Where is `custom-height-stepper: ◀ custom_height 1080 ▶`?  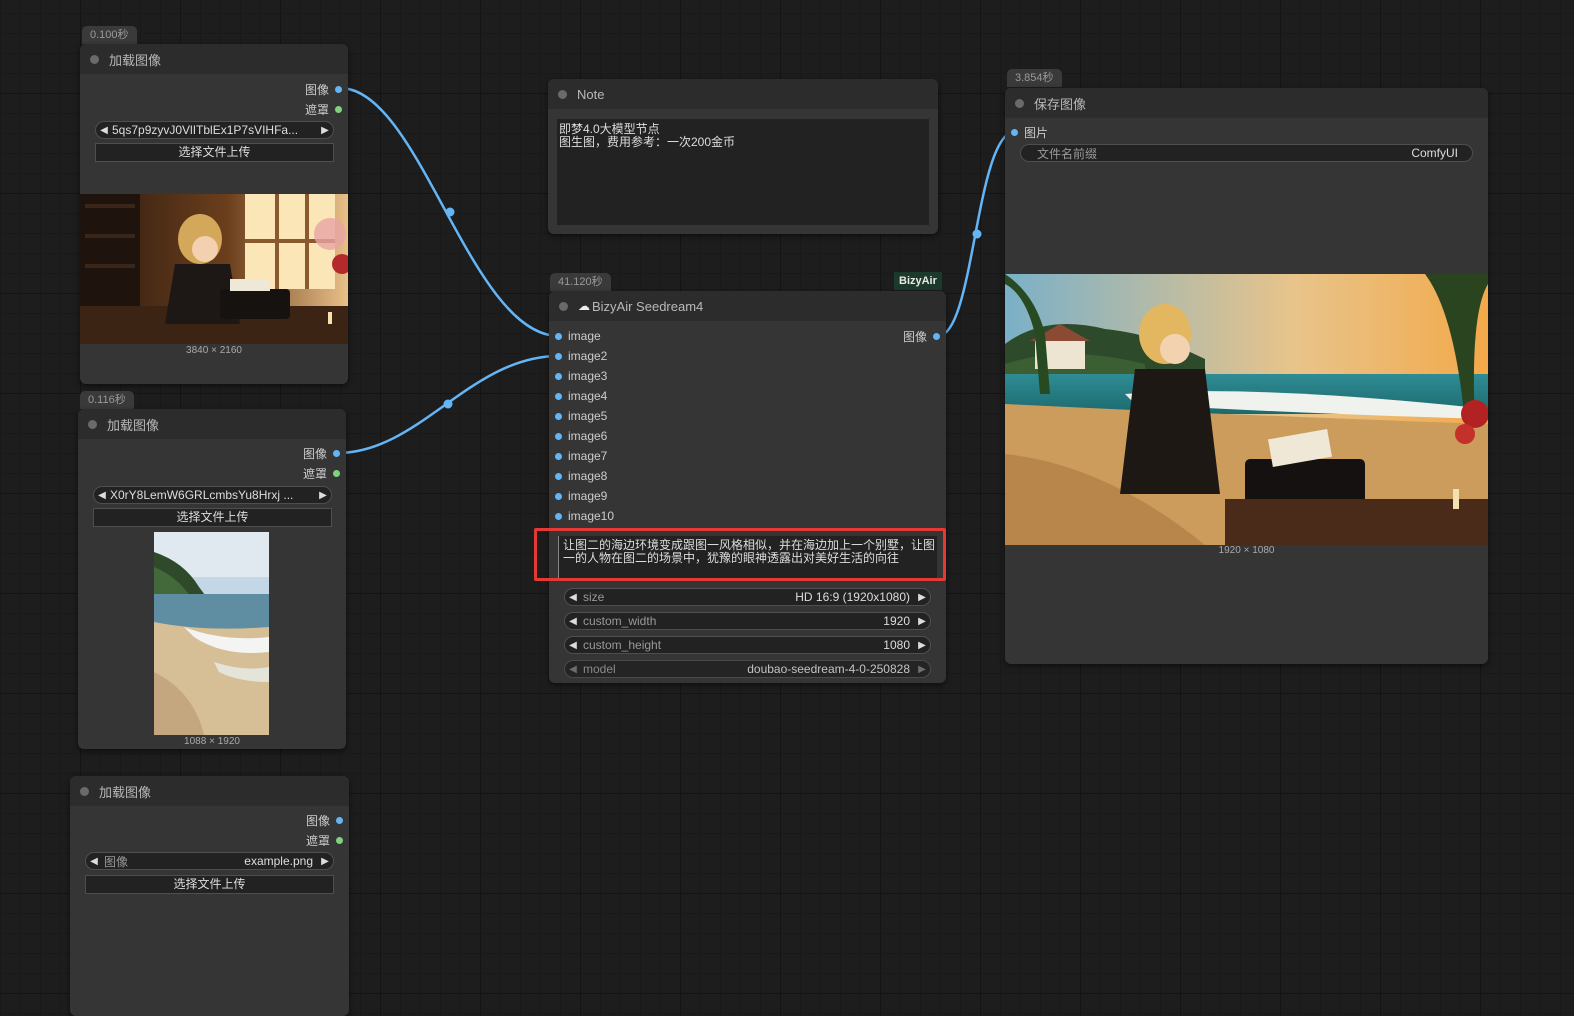 custom-height-stepper: ◀ custom_height 1080 ▶ is located at coordinates (747, 645).